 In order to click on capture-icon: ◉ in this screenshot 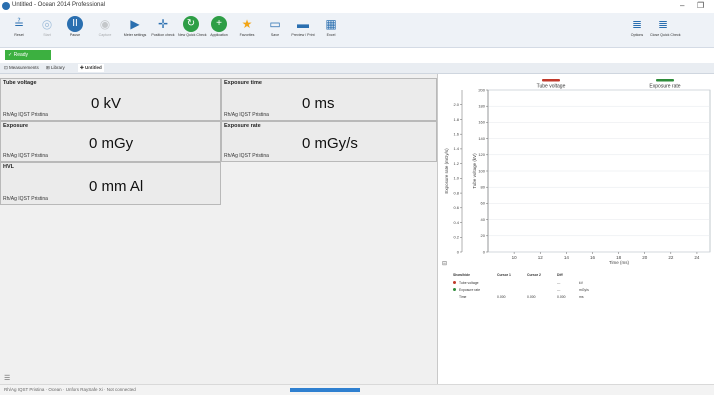, I will do `click(105, 24)`.